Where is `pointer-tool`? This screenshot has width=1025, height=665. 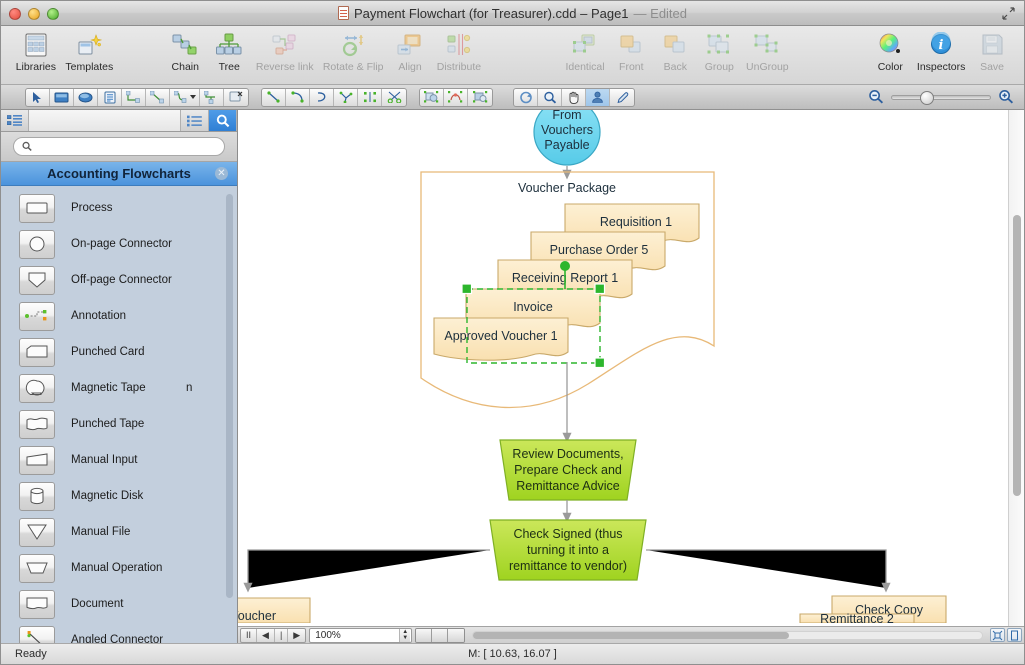
pointer-tool is located at coordinates (38, 97).